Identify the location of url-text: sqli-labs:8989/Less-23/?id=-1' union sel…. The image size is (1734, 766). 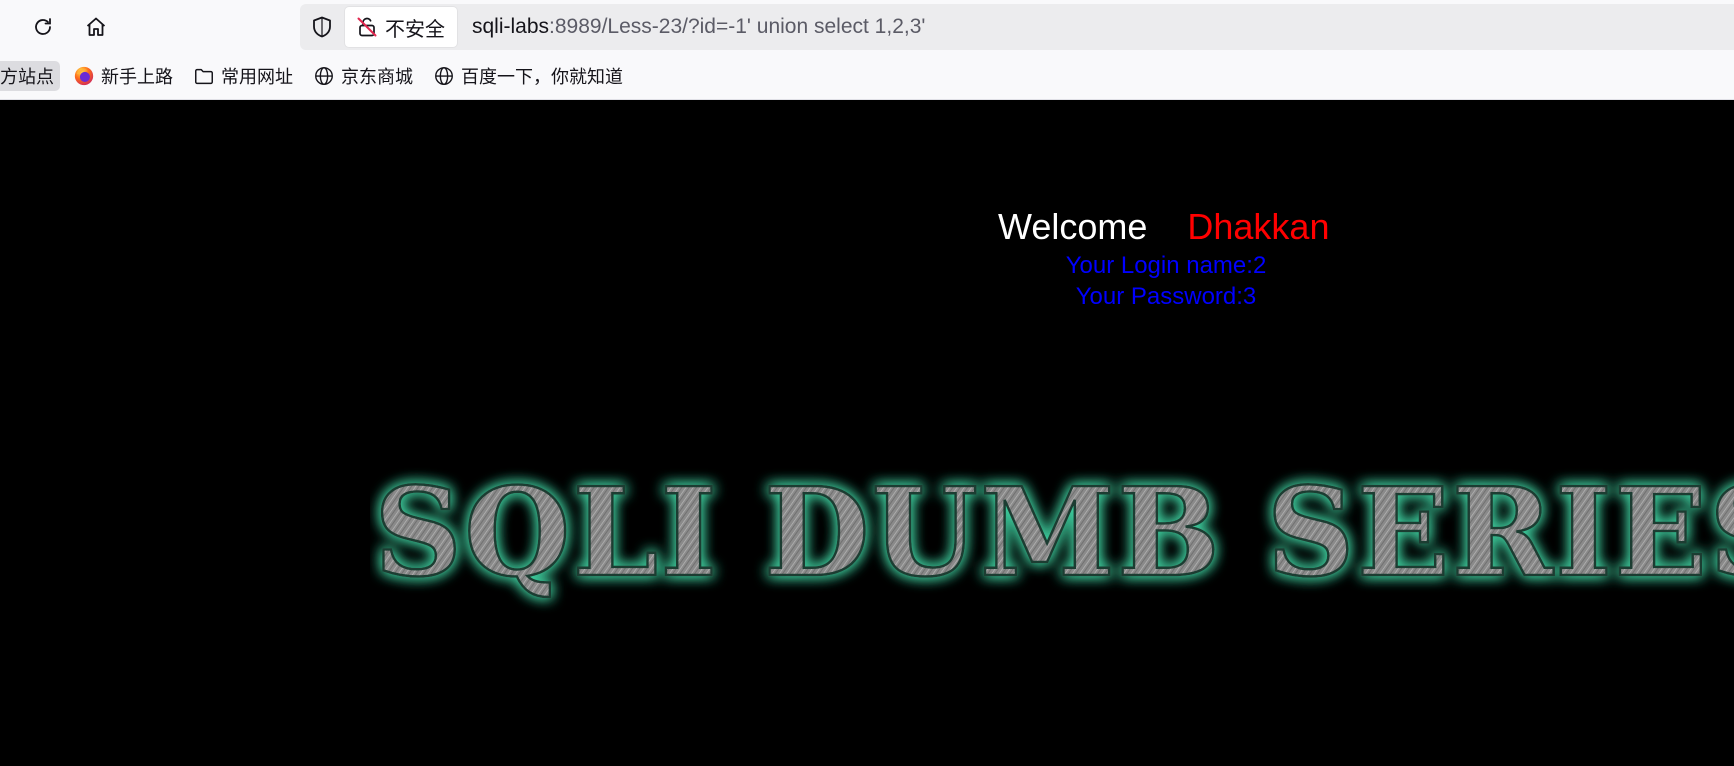
(698, 27).